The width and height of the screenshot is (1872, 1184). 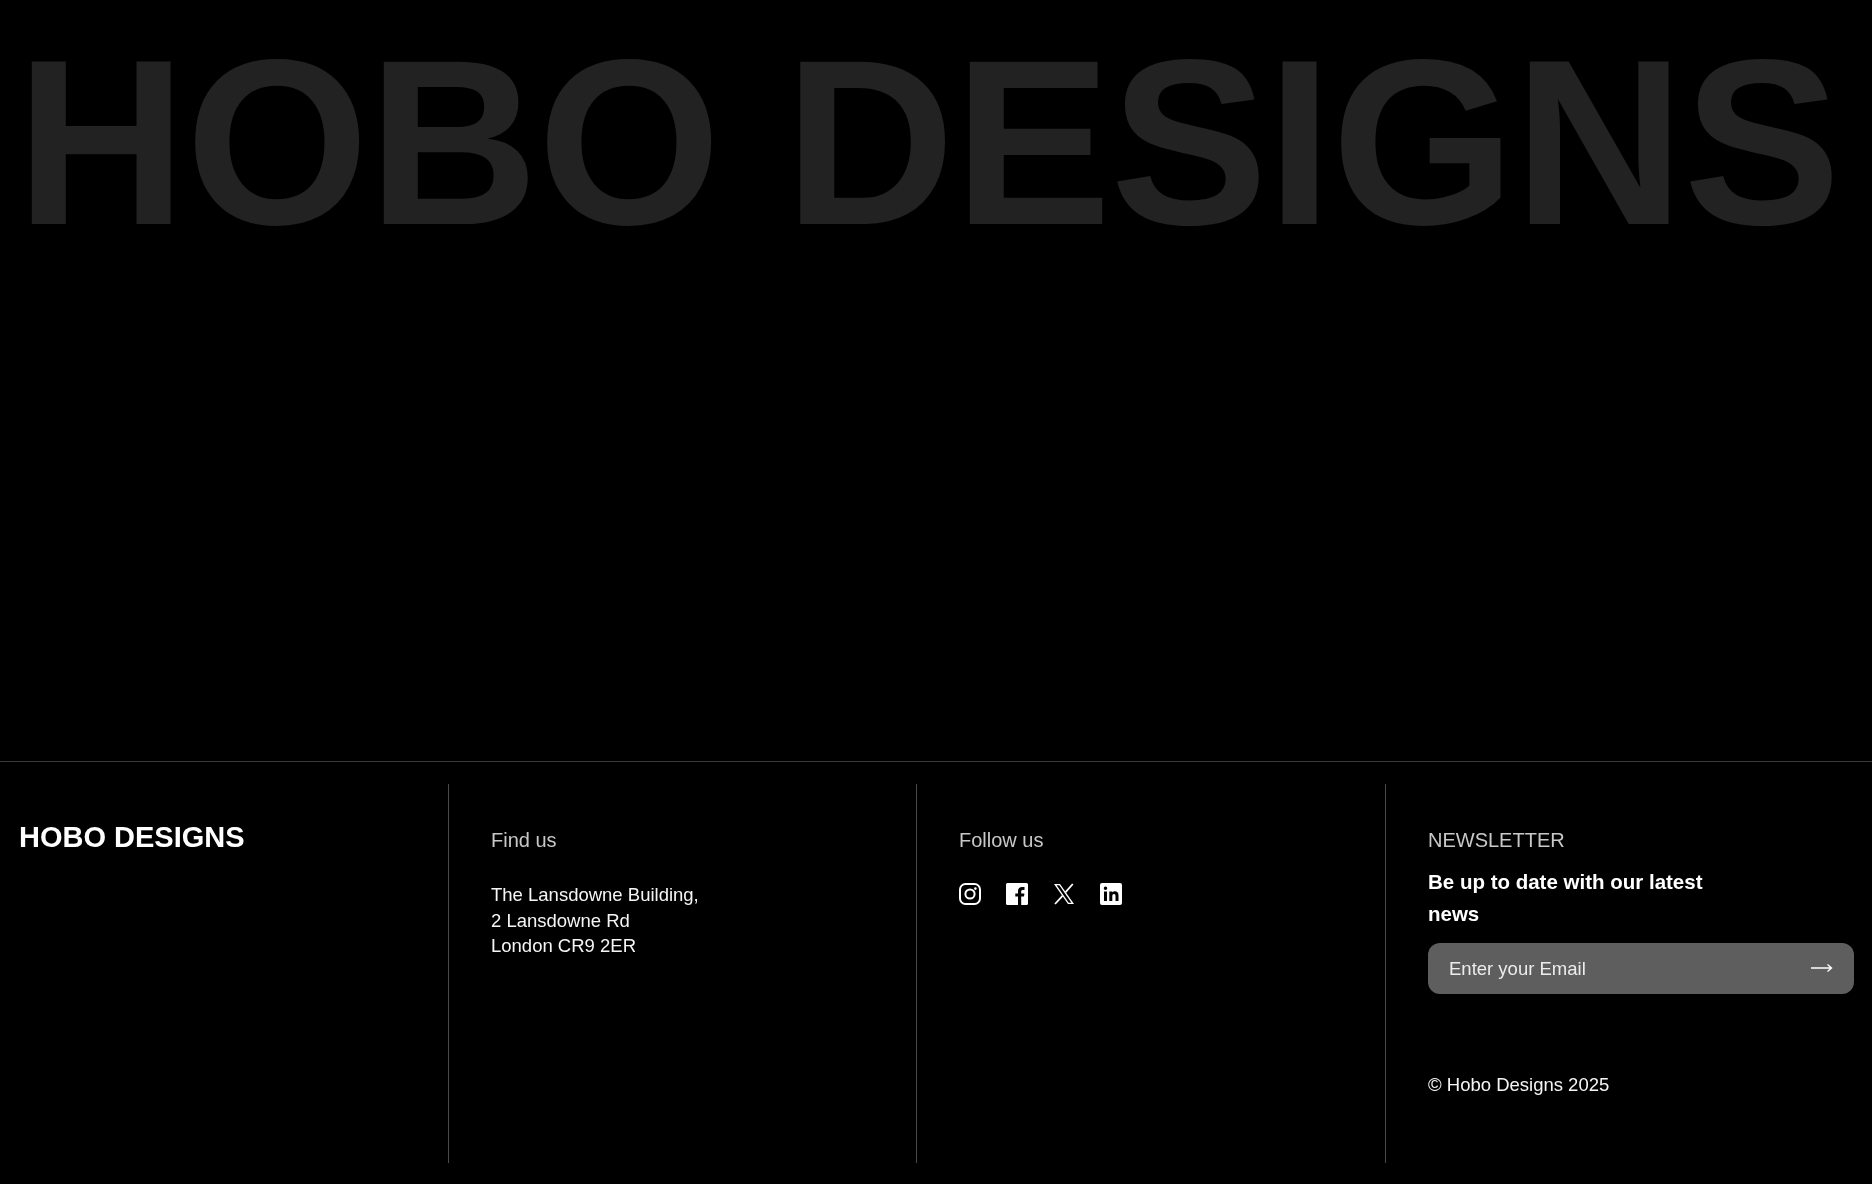 I want to click on x-logo-icon, so click(x=1064, y=894).